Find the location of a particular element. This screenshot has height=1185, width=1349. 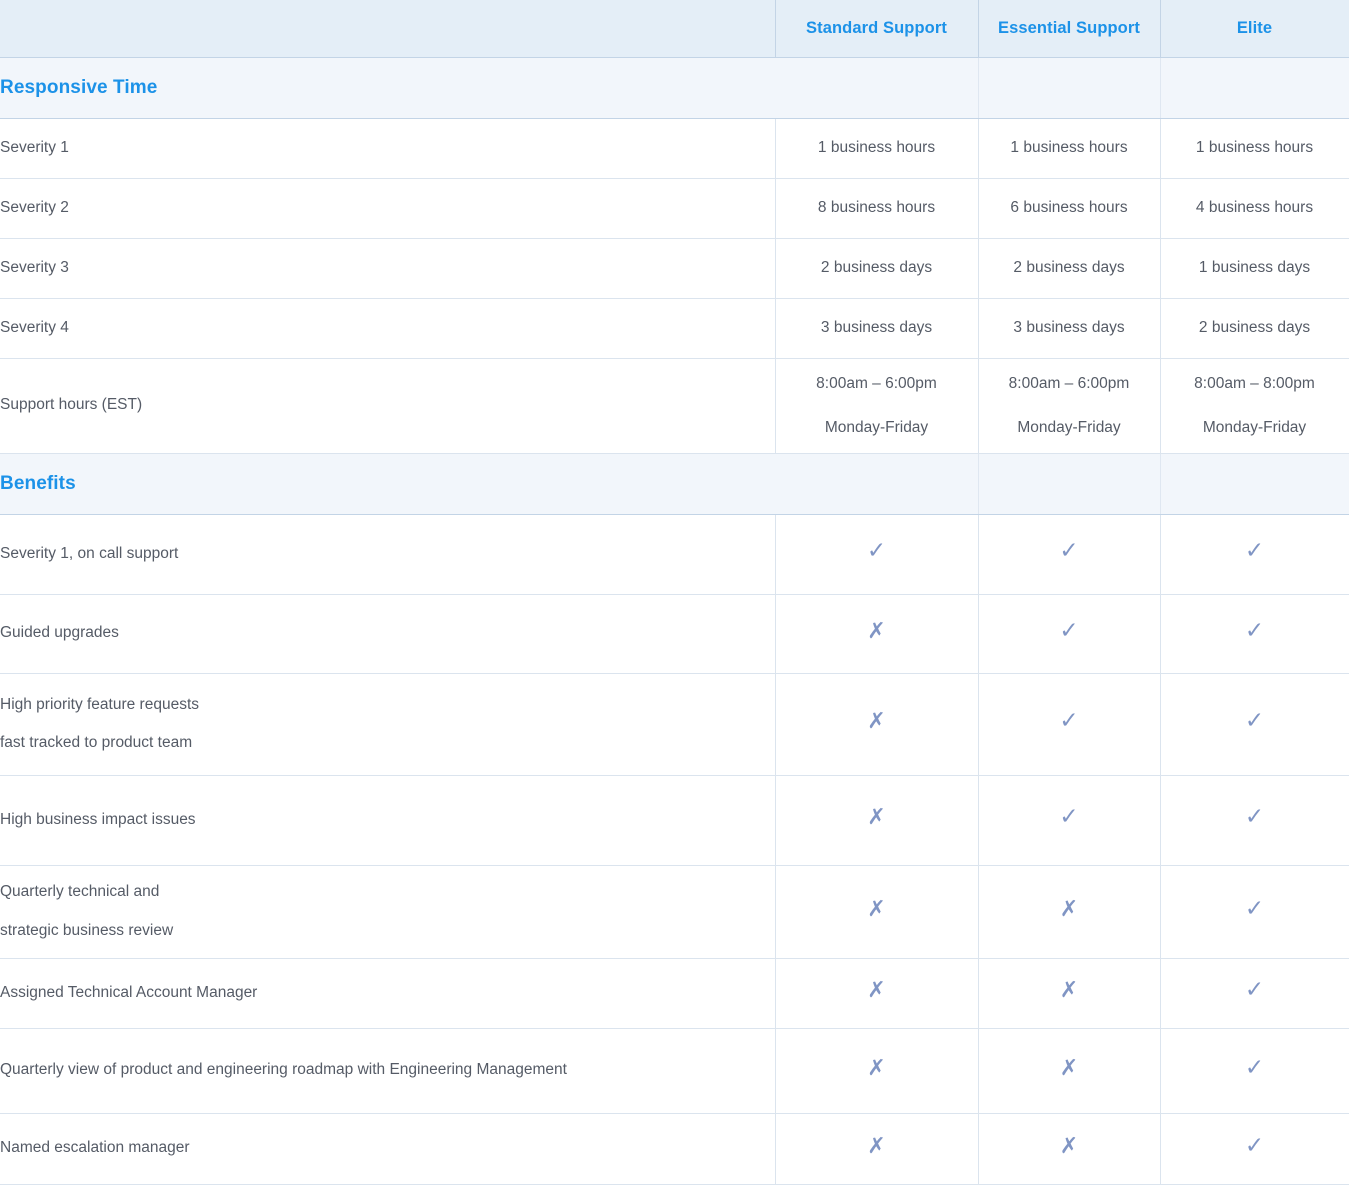

header-plan-standard-support: Standard Support is located at coordinates (877, 29).